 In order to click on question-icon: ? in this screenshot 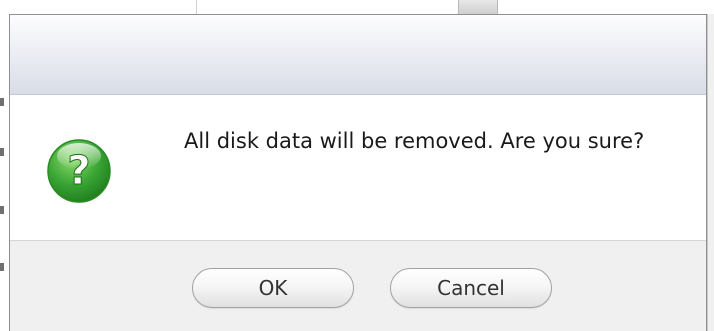, I will do `click(79, 171)`.